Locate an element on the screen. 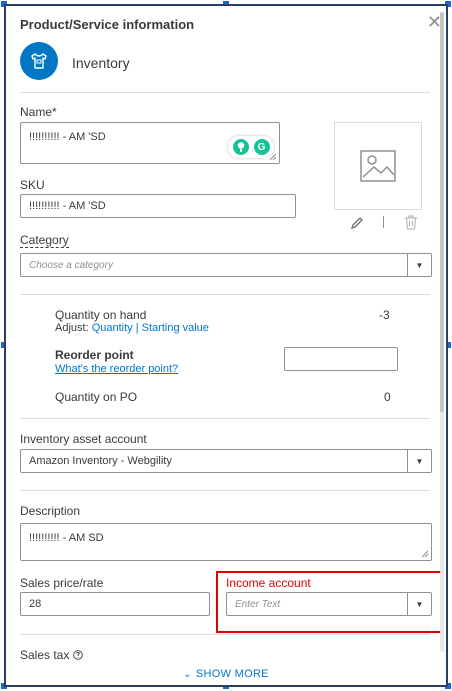 This screenshot has height=691, width=452. adjust-starting-value-link: Starting value is located at coordinates (175, 328).